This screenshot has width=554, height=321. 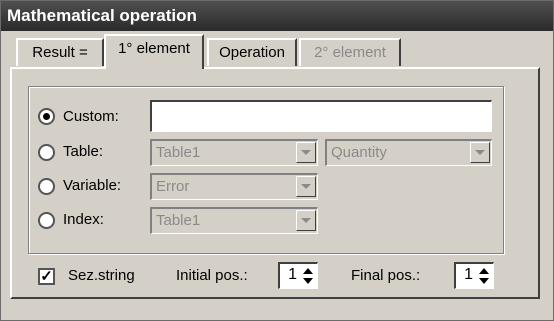 What do you see at coordinates (321, 116) in the screenshot?
I see `custom-input` at bounding box center [321, 116].